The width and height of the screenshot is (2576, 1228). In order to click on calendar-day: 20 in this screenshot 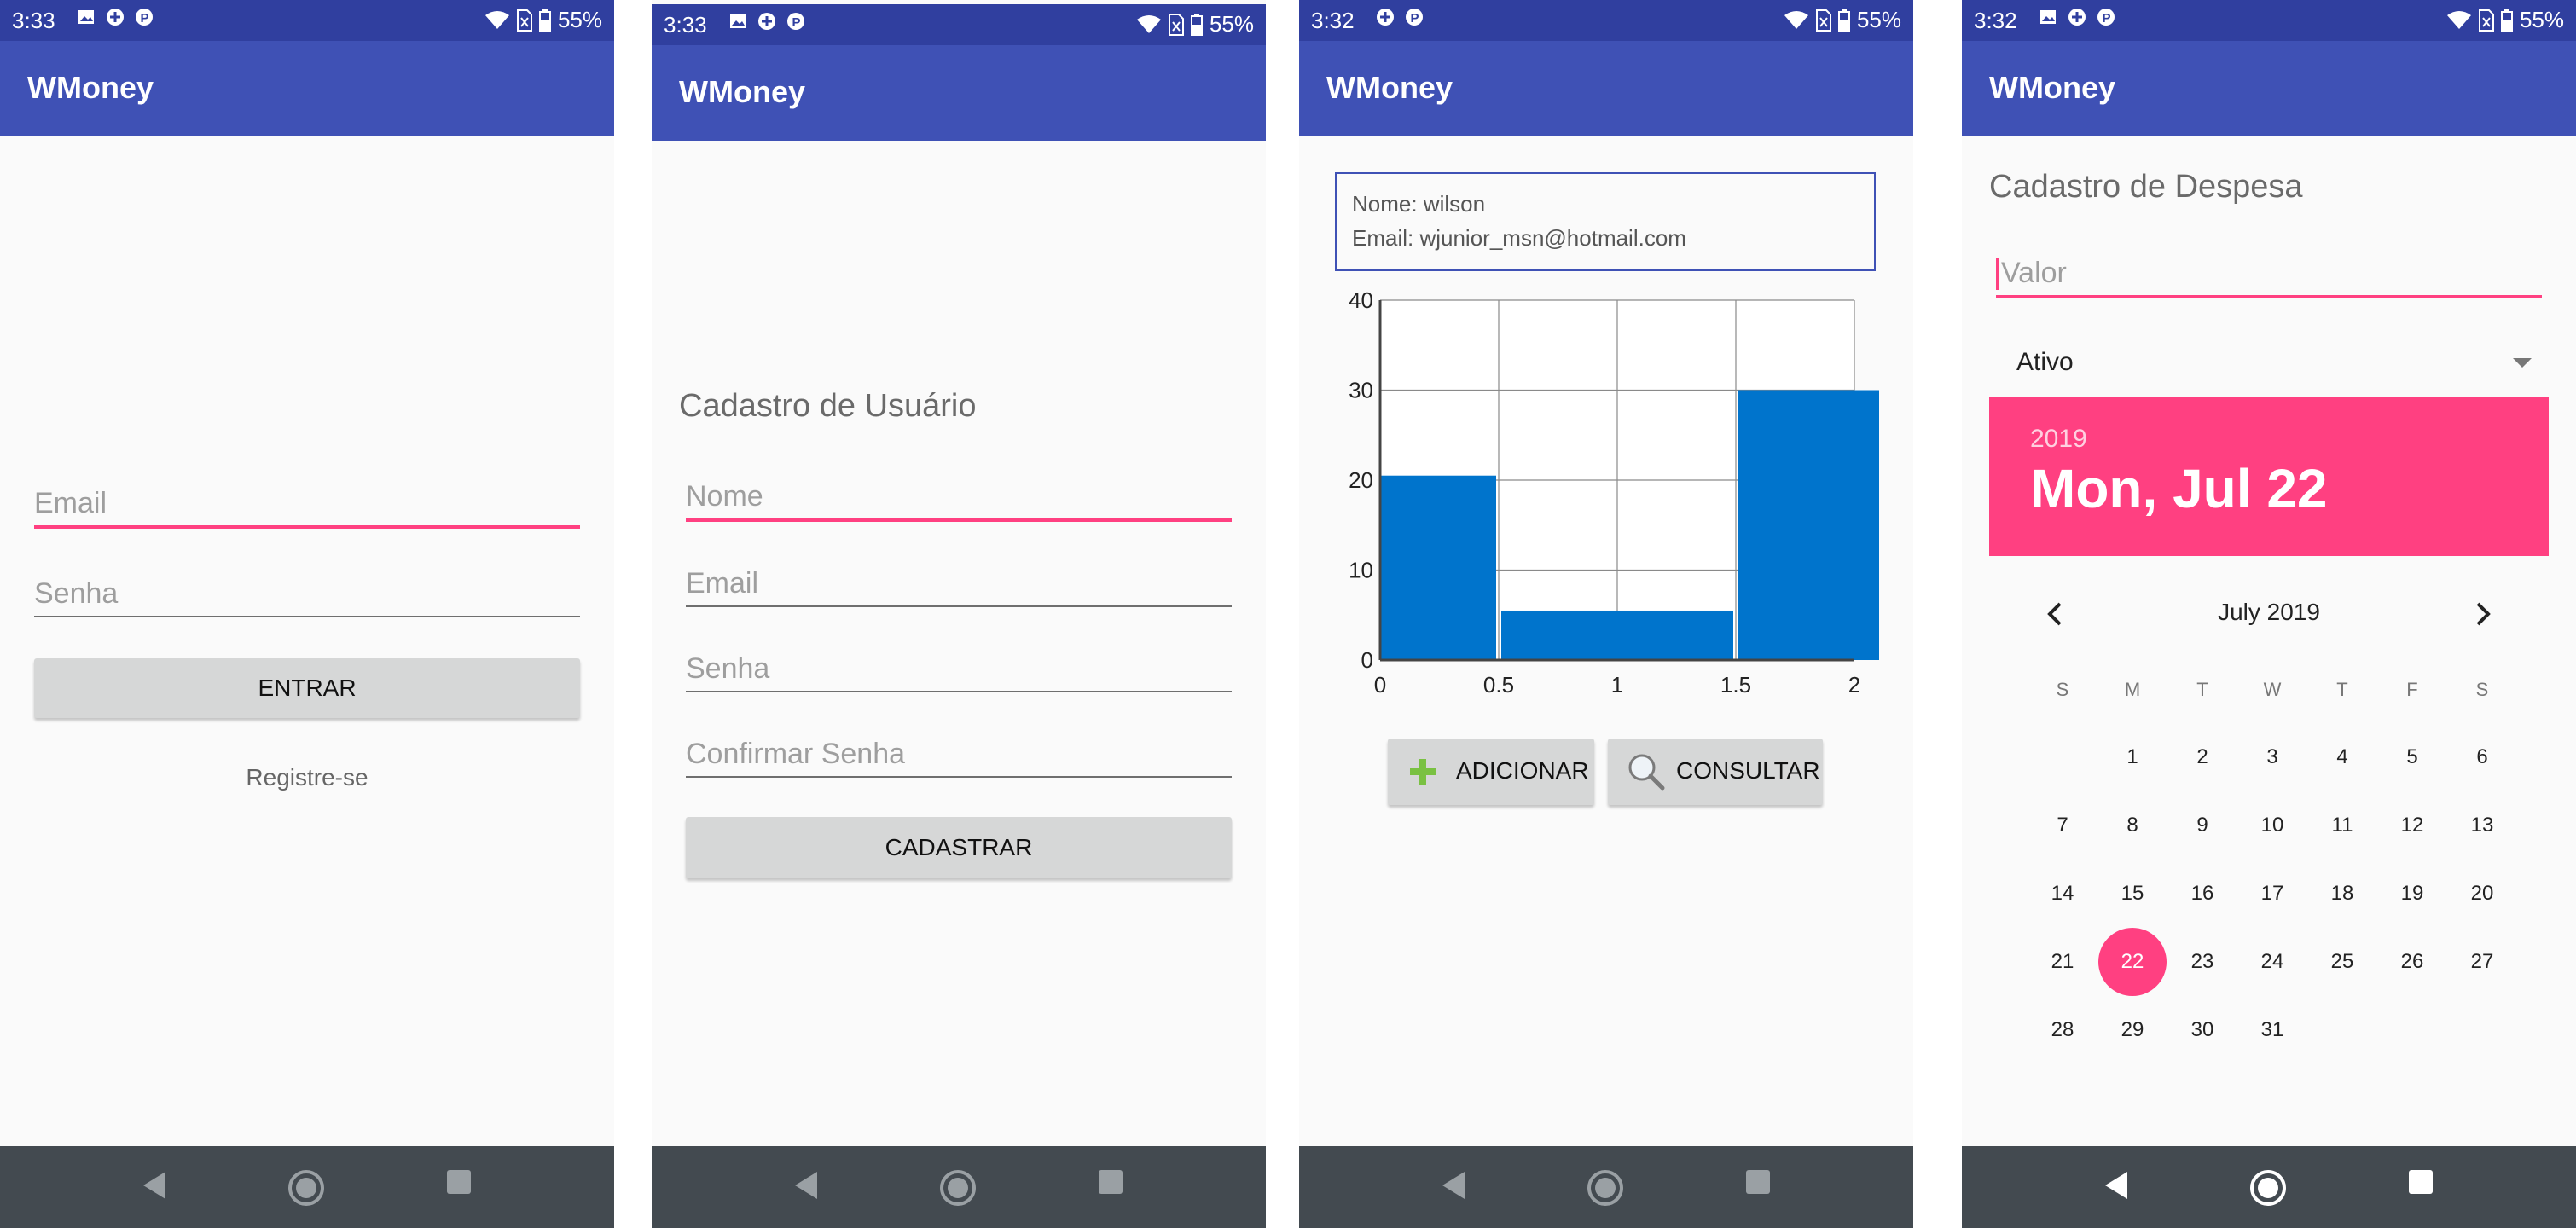, I will do `click(2482, 894)`.